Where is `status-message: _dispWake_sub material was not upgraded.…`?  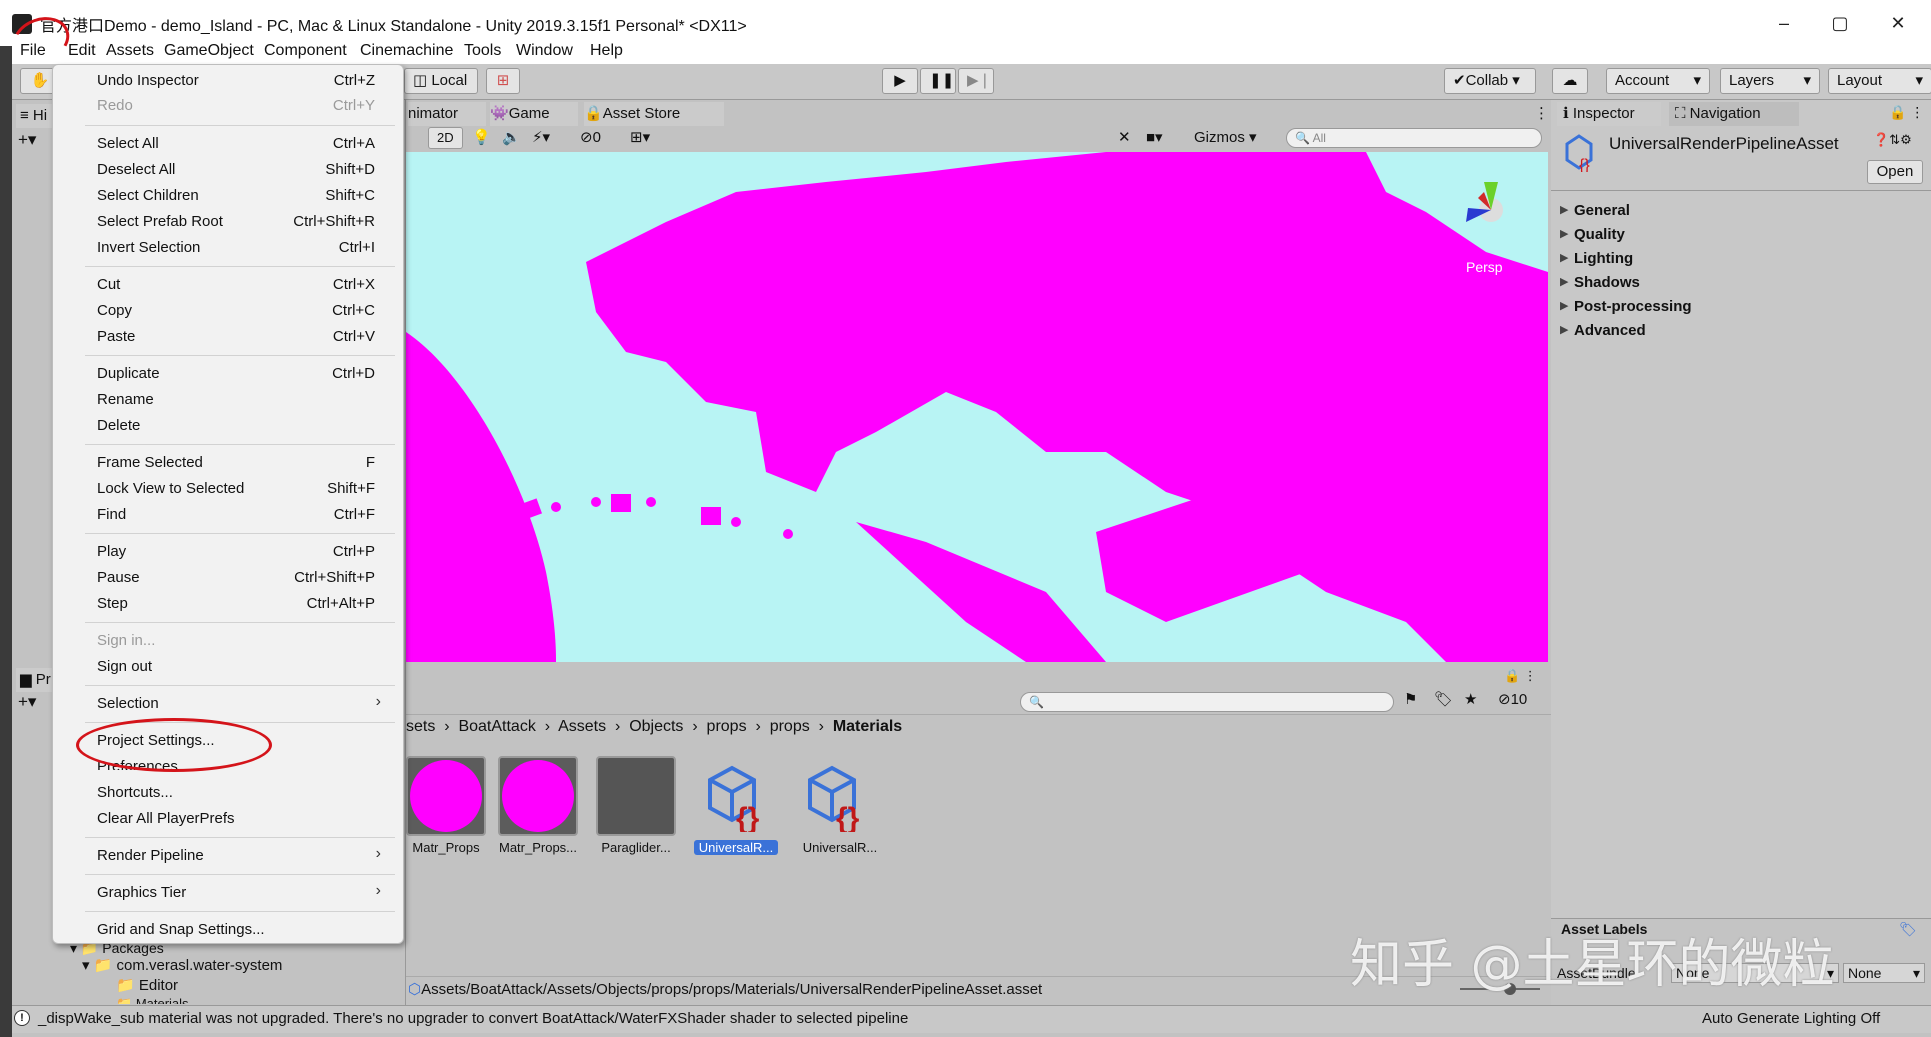 status-message: _dispWake_sub material was not upgraded.… is located at coordinates (473, 1018).